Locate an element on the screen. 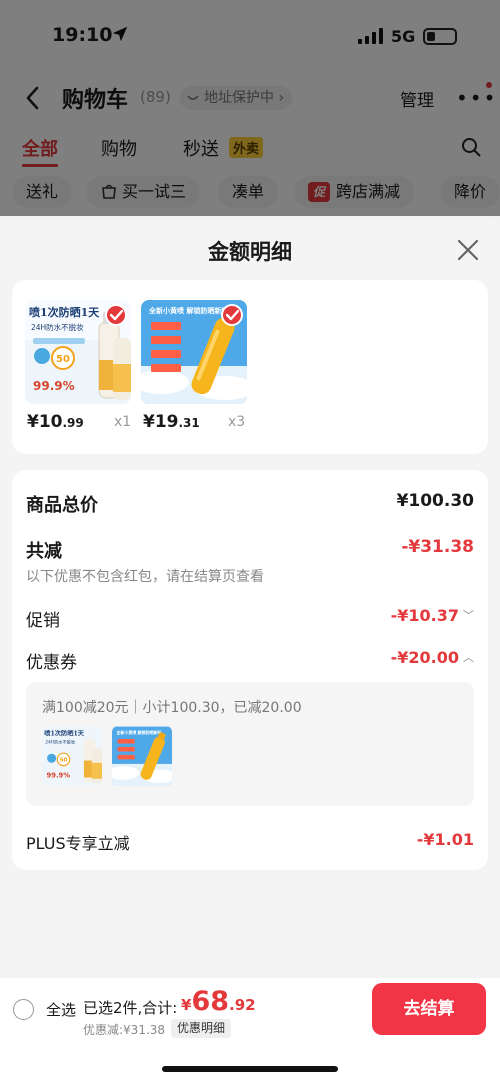  product-item: 喷1次防晒1天 24H防水不脱妆 50 99.9% ¥10.99 x1 is located at coordinates (78, 366).